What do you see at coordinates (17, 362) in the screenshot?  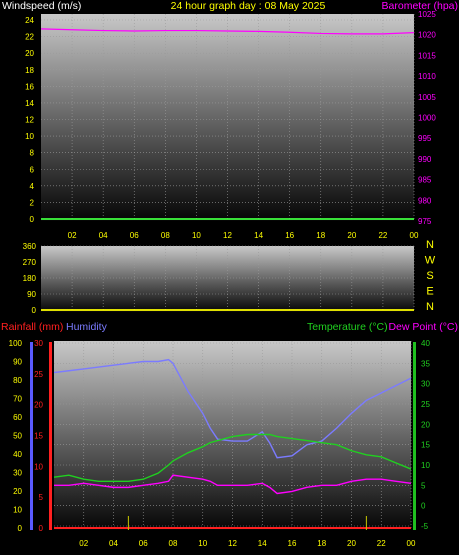 I see `humidity-tick-label: 90` at bounding box center [17, 362].